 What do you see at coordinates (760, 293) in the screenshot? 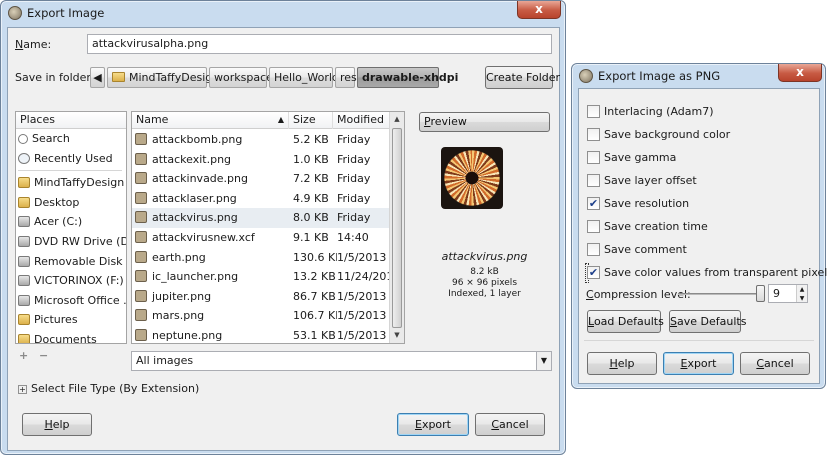
I see `compression-slider-thumb` at bounding box center [760, 293].